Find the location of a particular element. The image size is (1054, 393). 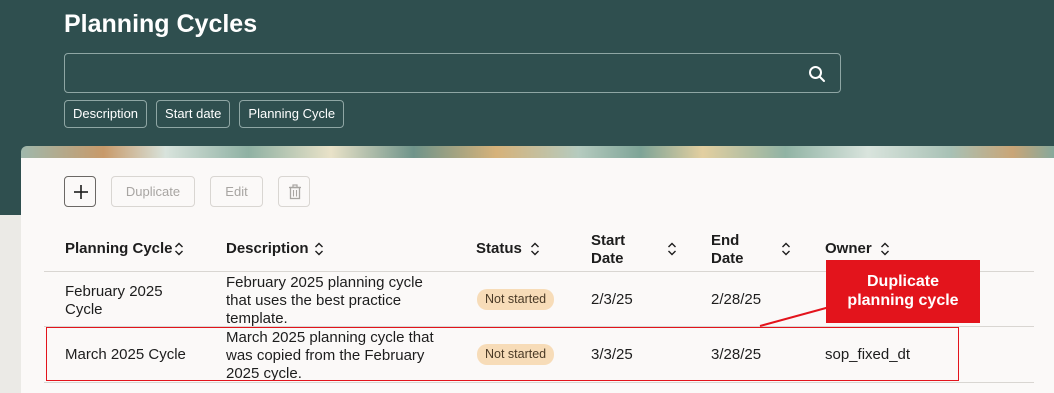

callout-label: Duplicate planning cycle is located at coordinates (903, 291).